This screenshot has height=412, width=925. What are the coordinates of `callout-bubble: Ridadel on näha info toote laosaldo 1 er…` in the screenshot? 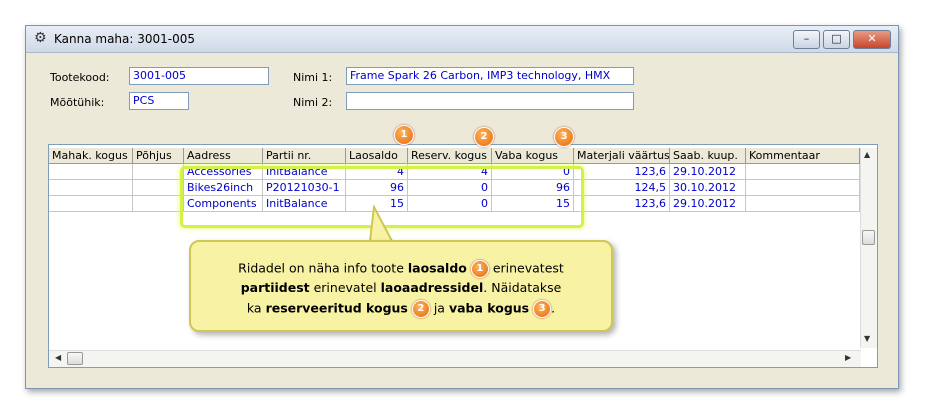 It's located at (401, 286).